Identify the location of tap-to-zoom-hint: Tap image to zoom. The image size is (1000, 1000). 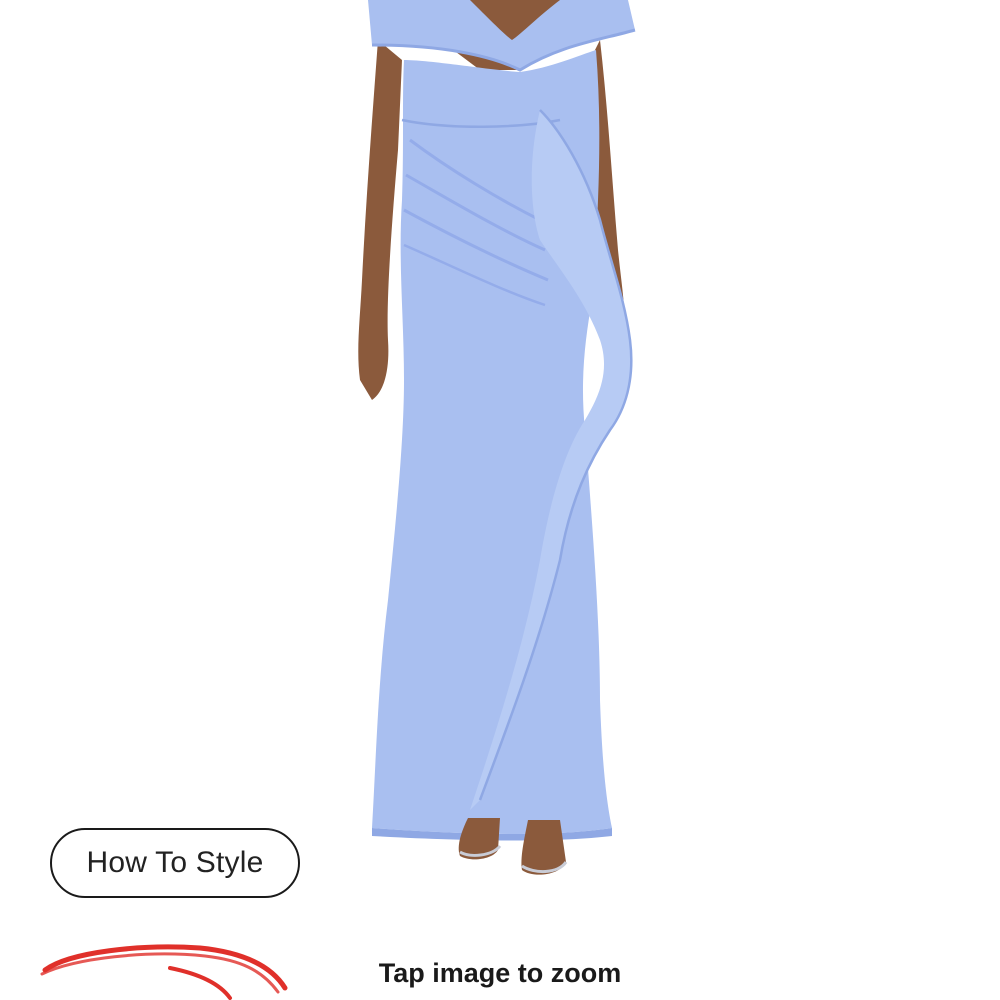
(500, 973).